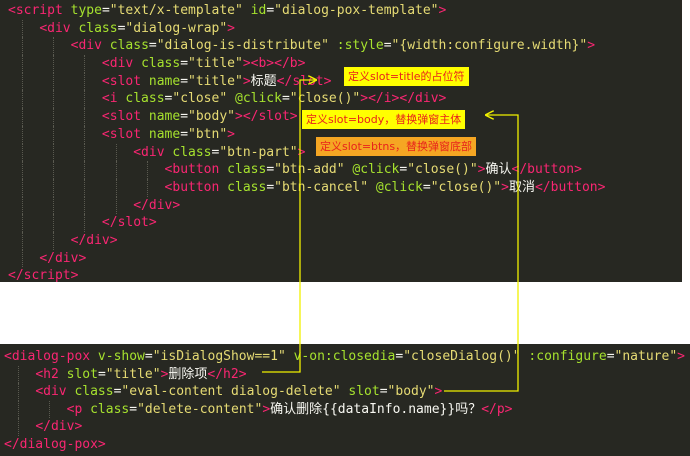 This screenshot has height=456, width=690. I want to click on arrow-body, so click(481, 253).